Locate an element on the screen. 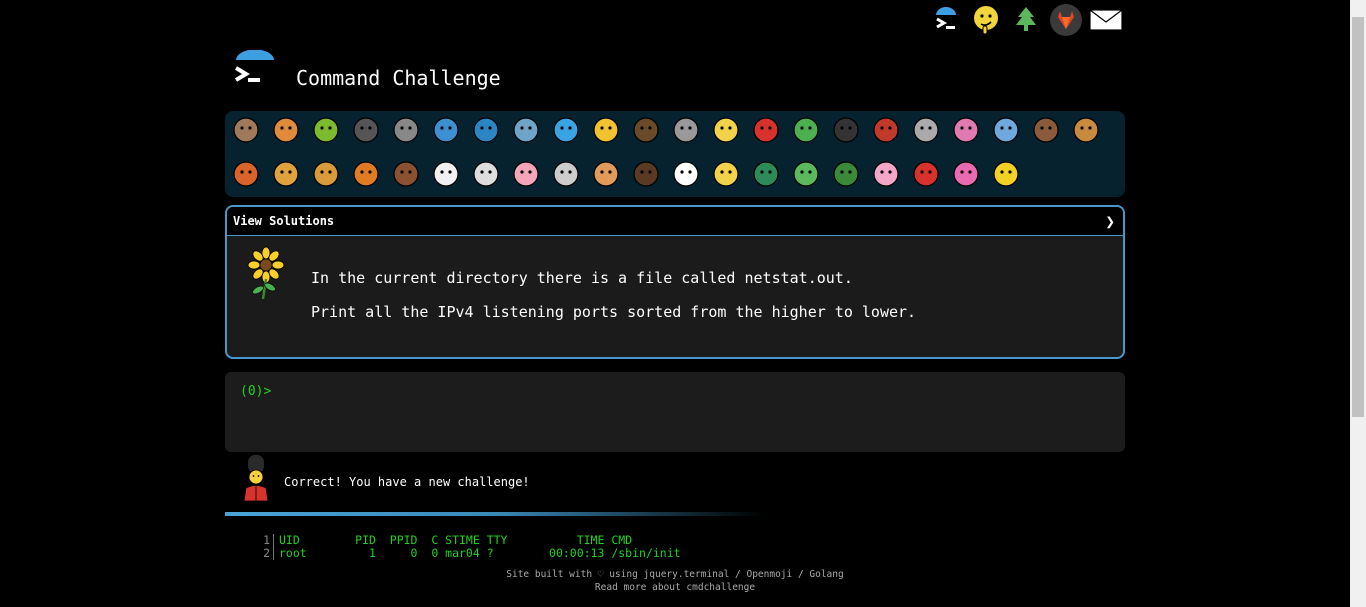 Image resolution: width=1366 pixels, height=607 pixels. worm-icon is located at coordinates (966, 130).